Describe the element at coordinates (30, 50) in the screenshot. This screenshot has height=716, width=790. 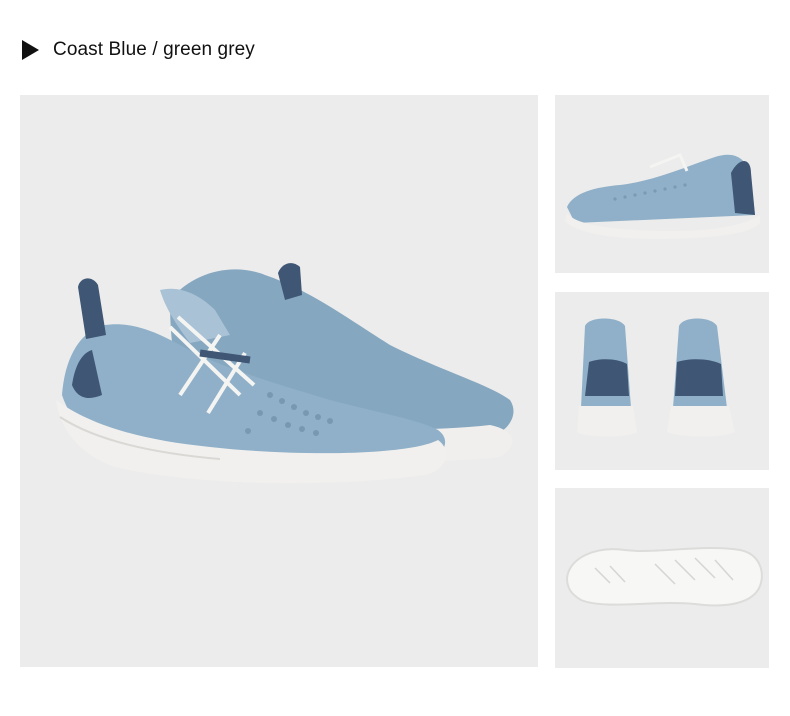
I see `play-triangle-icon` at that location.